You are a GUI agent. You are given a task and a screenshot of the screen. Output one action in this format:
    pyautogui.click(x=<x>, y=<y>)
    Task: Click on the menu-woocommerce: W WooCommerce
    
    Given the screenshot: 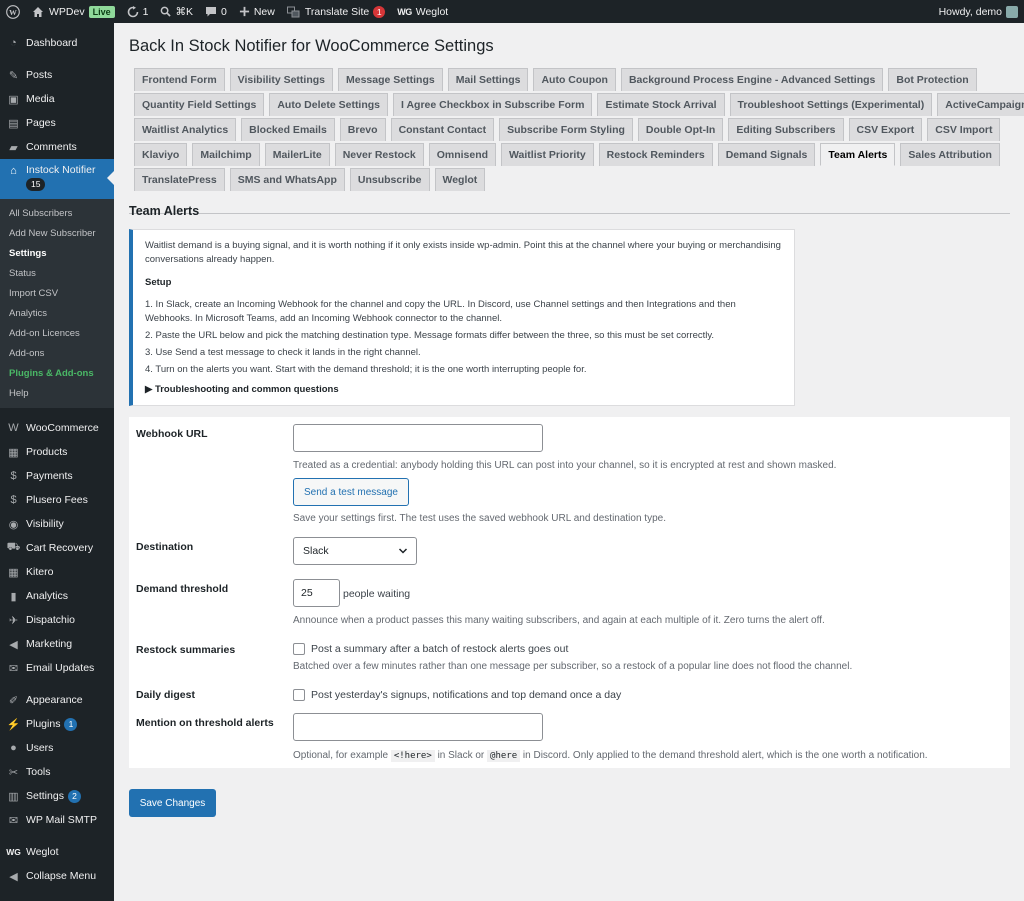 What is the action you would take?
    pyautogui.click(x=57, y=428)
    